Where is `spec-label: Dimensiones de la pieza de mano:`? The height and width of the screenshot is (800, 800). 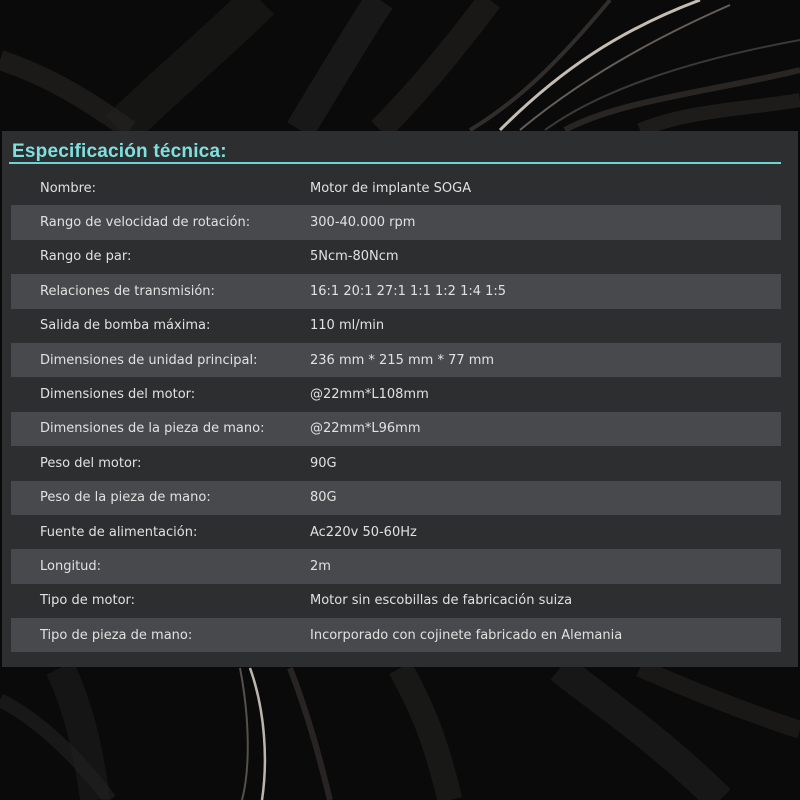
spec-label: Dimensiones de la pieza de mano: is located at coordinates (152, 429).